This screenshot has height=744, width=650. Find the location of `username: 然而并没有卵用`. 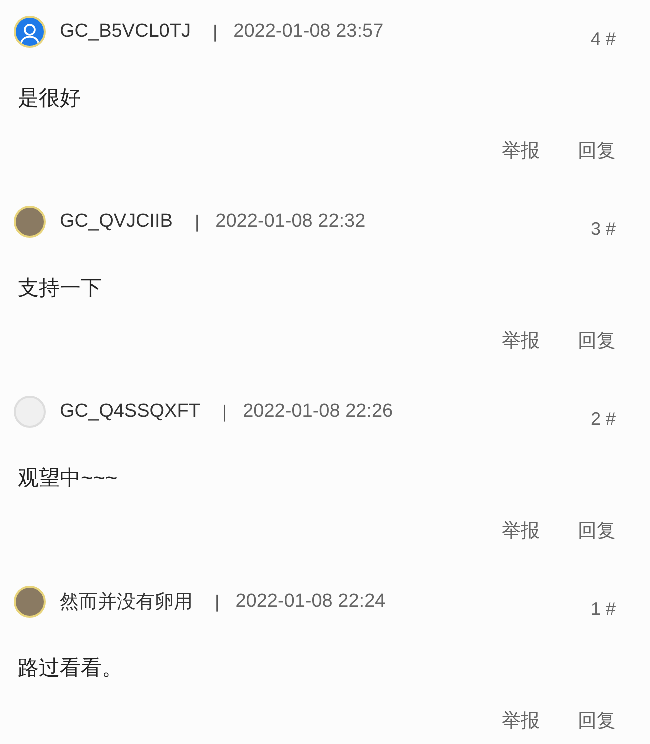

username: 然而并没有卵用 is located at coordinates (126, 602).